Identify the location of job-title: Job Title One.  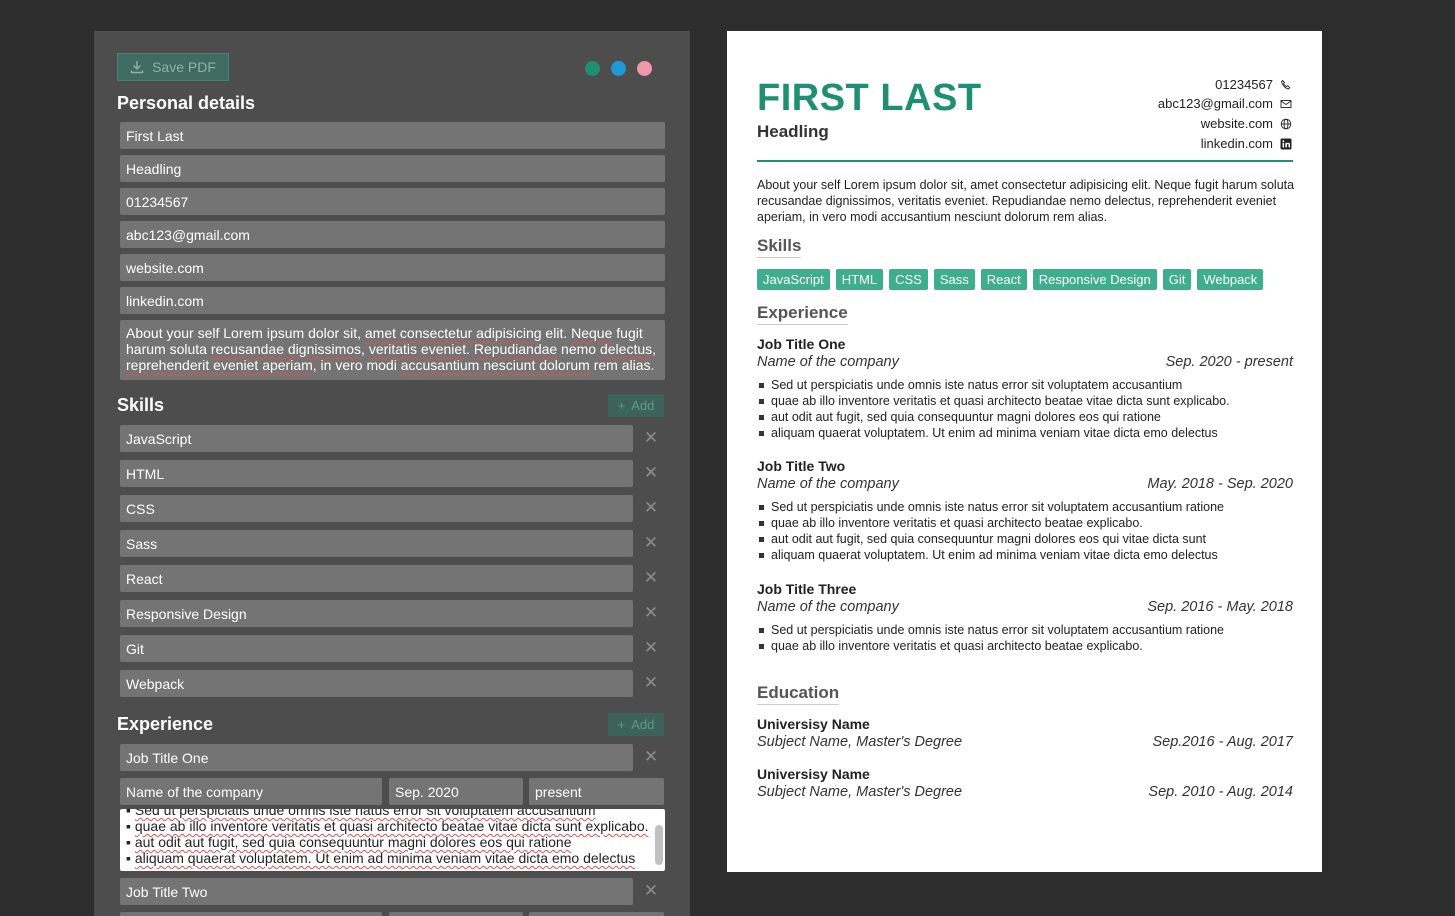
(801, 344).